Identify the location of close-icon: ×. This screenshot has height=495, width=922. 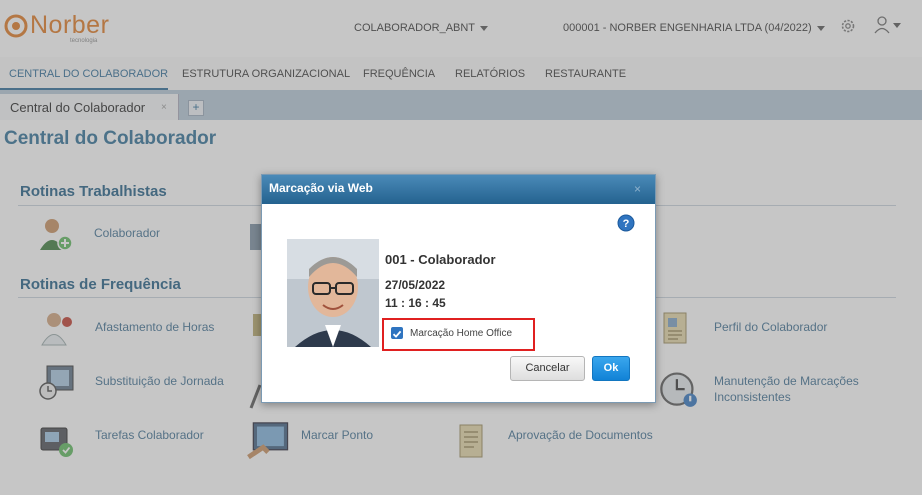
(637, 189).